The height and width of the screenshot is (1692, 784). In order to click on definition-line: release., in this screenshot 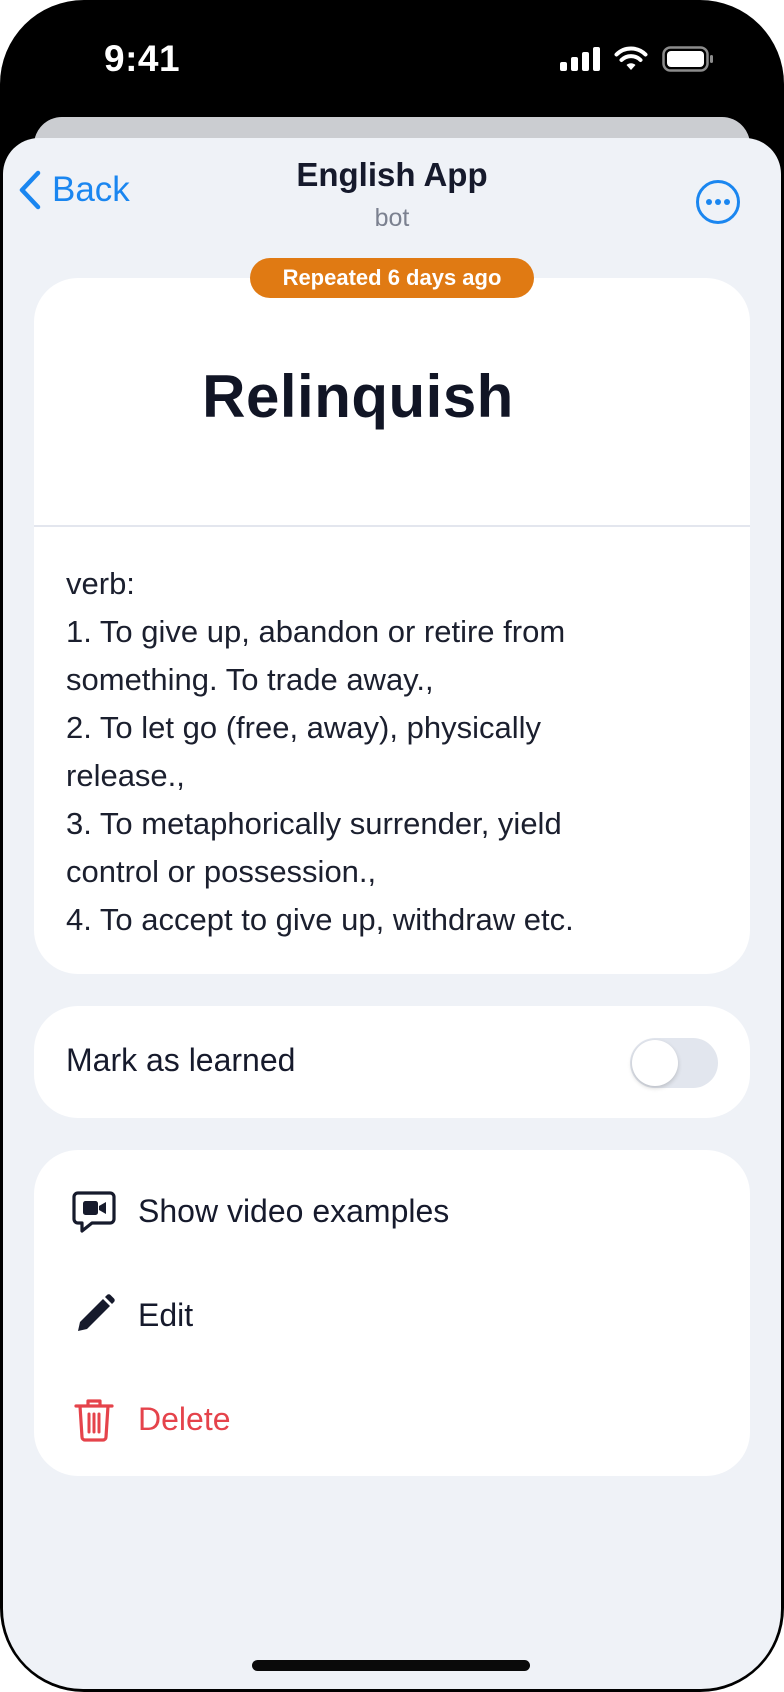, I will do `click(125, 775)`.